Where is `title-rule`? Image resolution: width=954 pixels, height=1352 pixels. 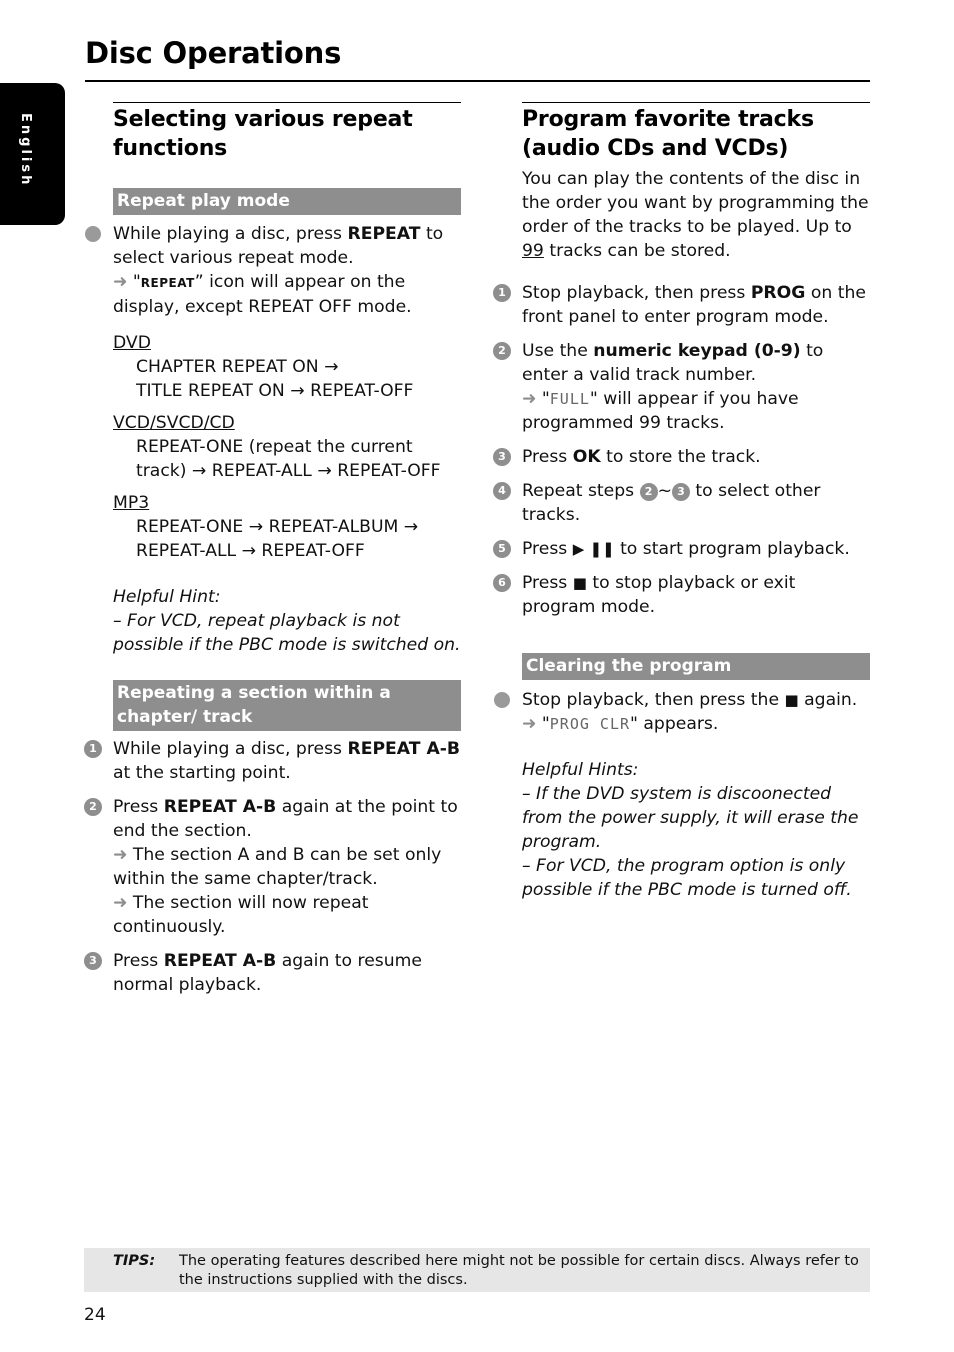 title-rule is located at coordinates (477, 81).